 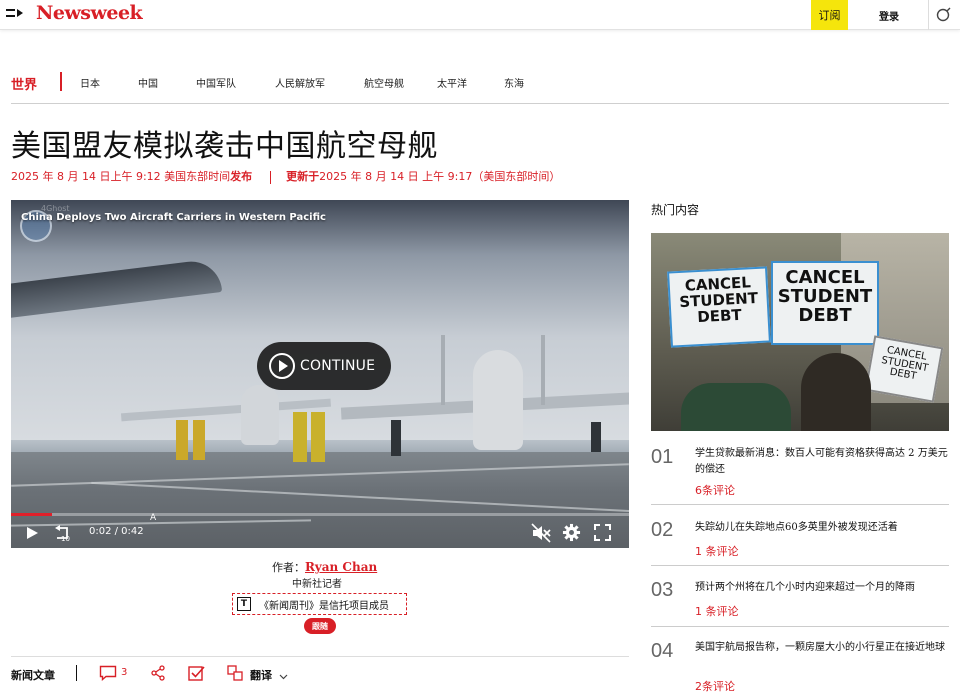 I want to click on save-checkbox-icon, so click(x=197, y=673).